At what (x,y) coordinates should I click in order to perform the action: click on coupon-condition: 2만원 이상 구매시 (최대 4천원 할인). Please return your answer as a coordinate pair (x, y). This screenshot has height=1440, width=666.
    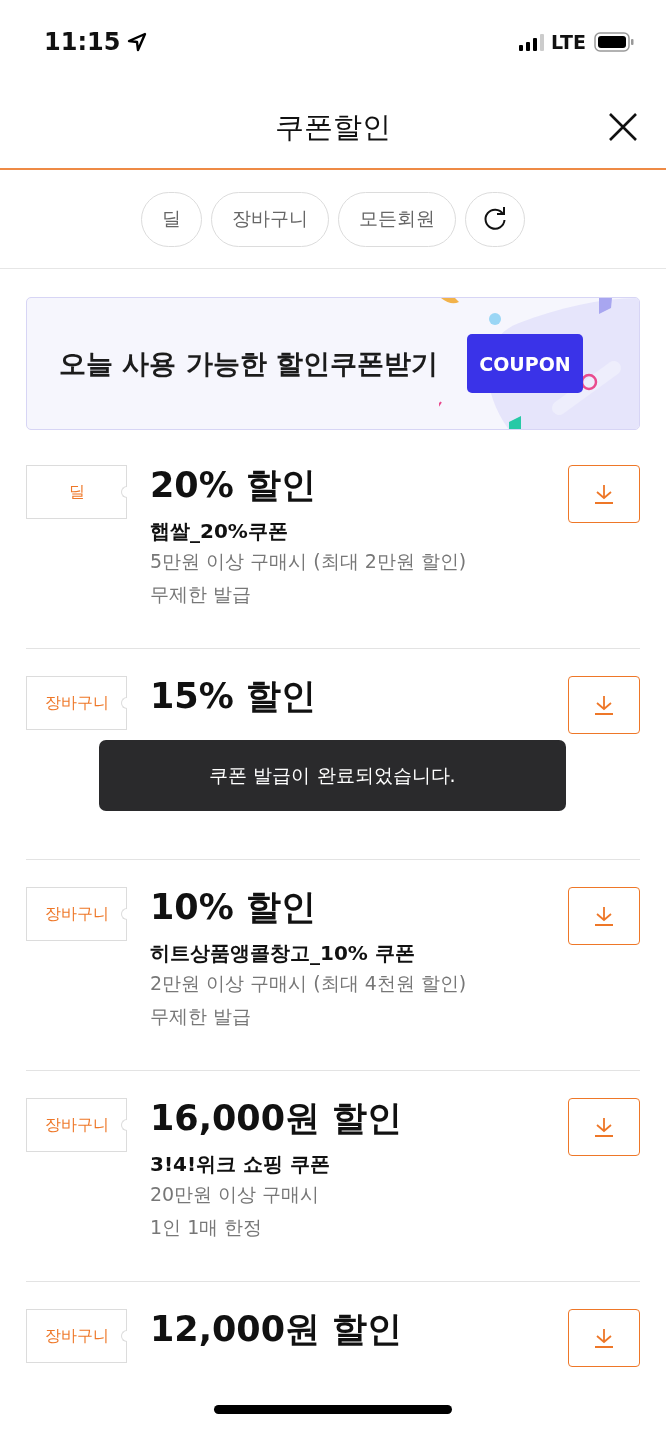
    Looking at the image, I should click on (309, 983).